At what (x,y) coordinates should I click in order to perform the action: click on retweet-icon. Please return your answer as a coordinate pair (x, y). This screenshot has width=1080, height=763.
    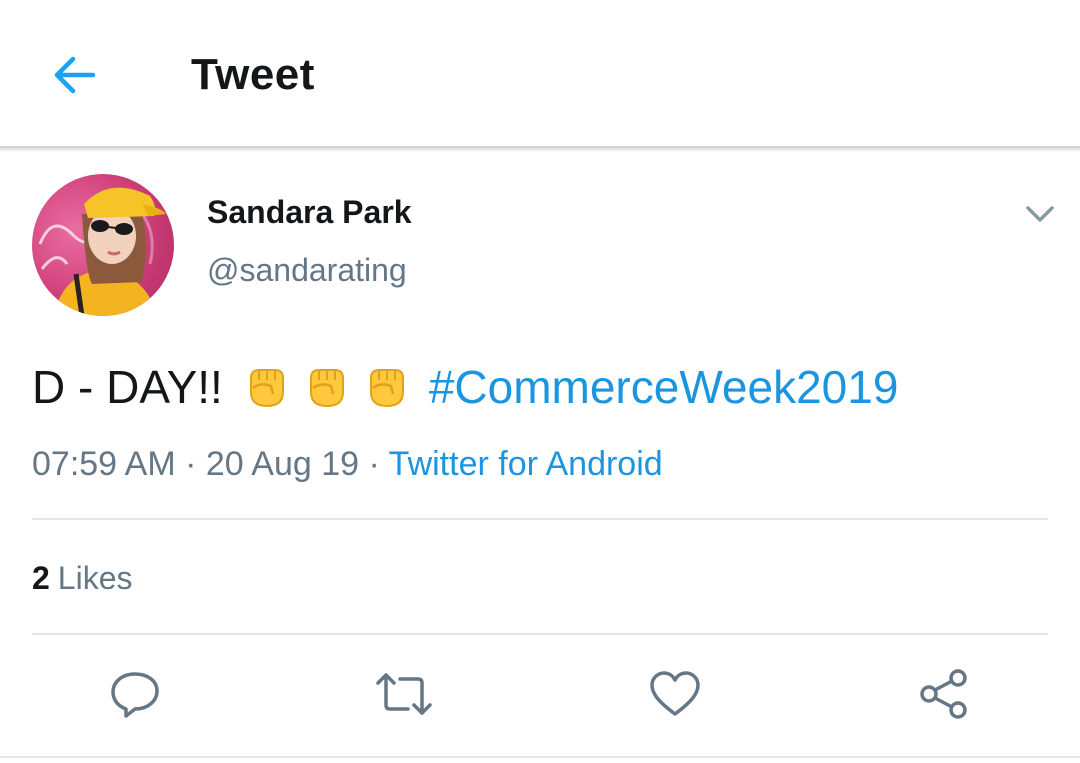
    Looking at the image, I should click on (404, 694).